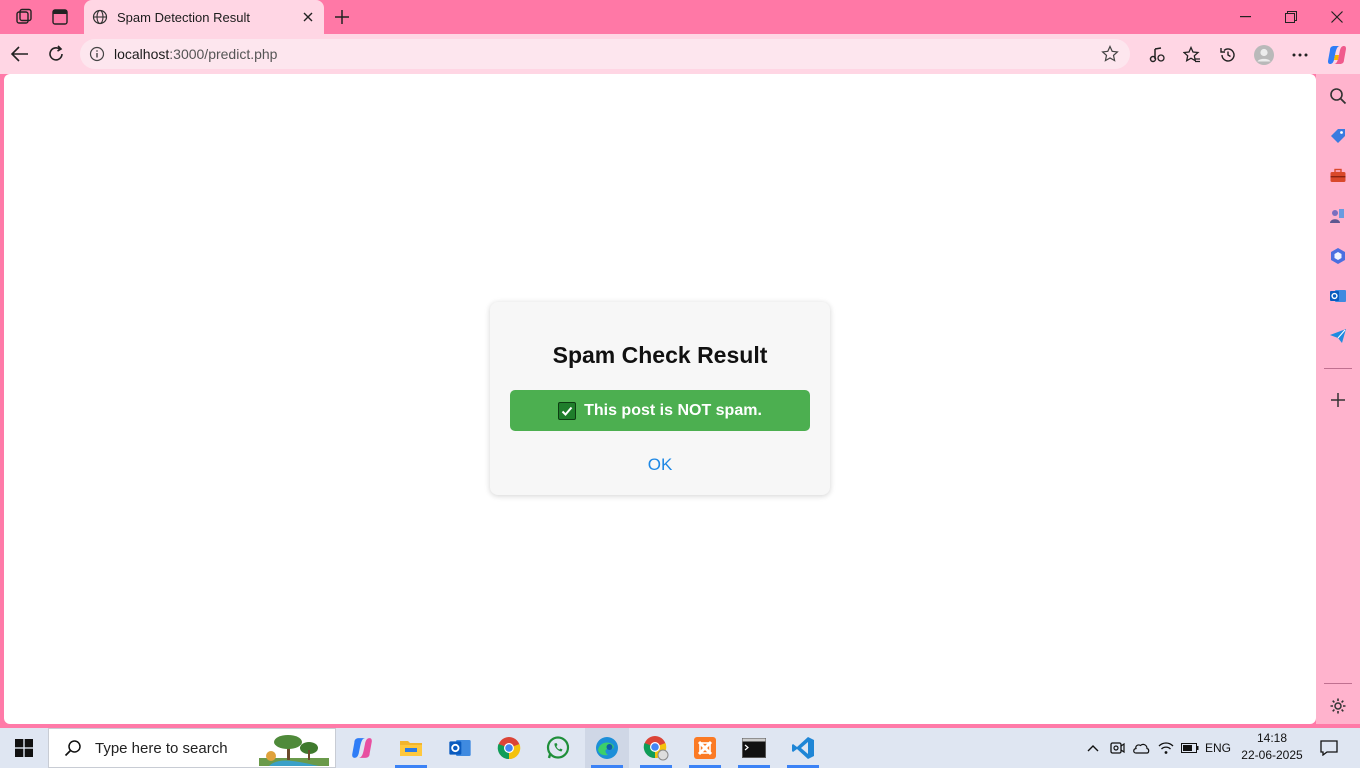 This screenshot has width=1360, height=768. What do you see at coordinates (411, 748) in the screenshot?
I see `file-explorer-icon` at bounding box center [411, 748].